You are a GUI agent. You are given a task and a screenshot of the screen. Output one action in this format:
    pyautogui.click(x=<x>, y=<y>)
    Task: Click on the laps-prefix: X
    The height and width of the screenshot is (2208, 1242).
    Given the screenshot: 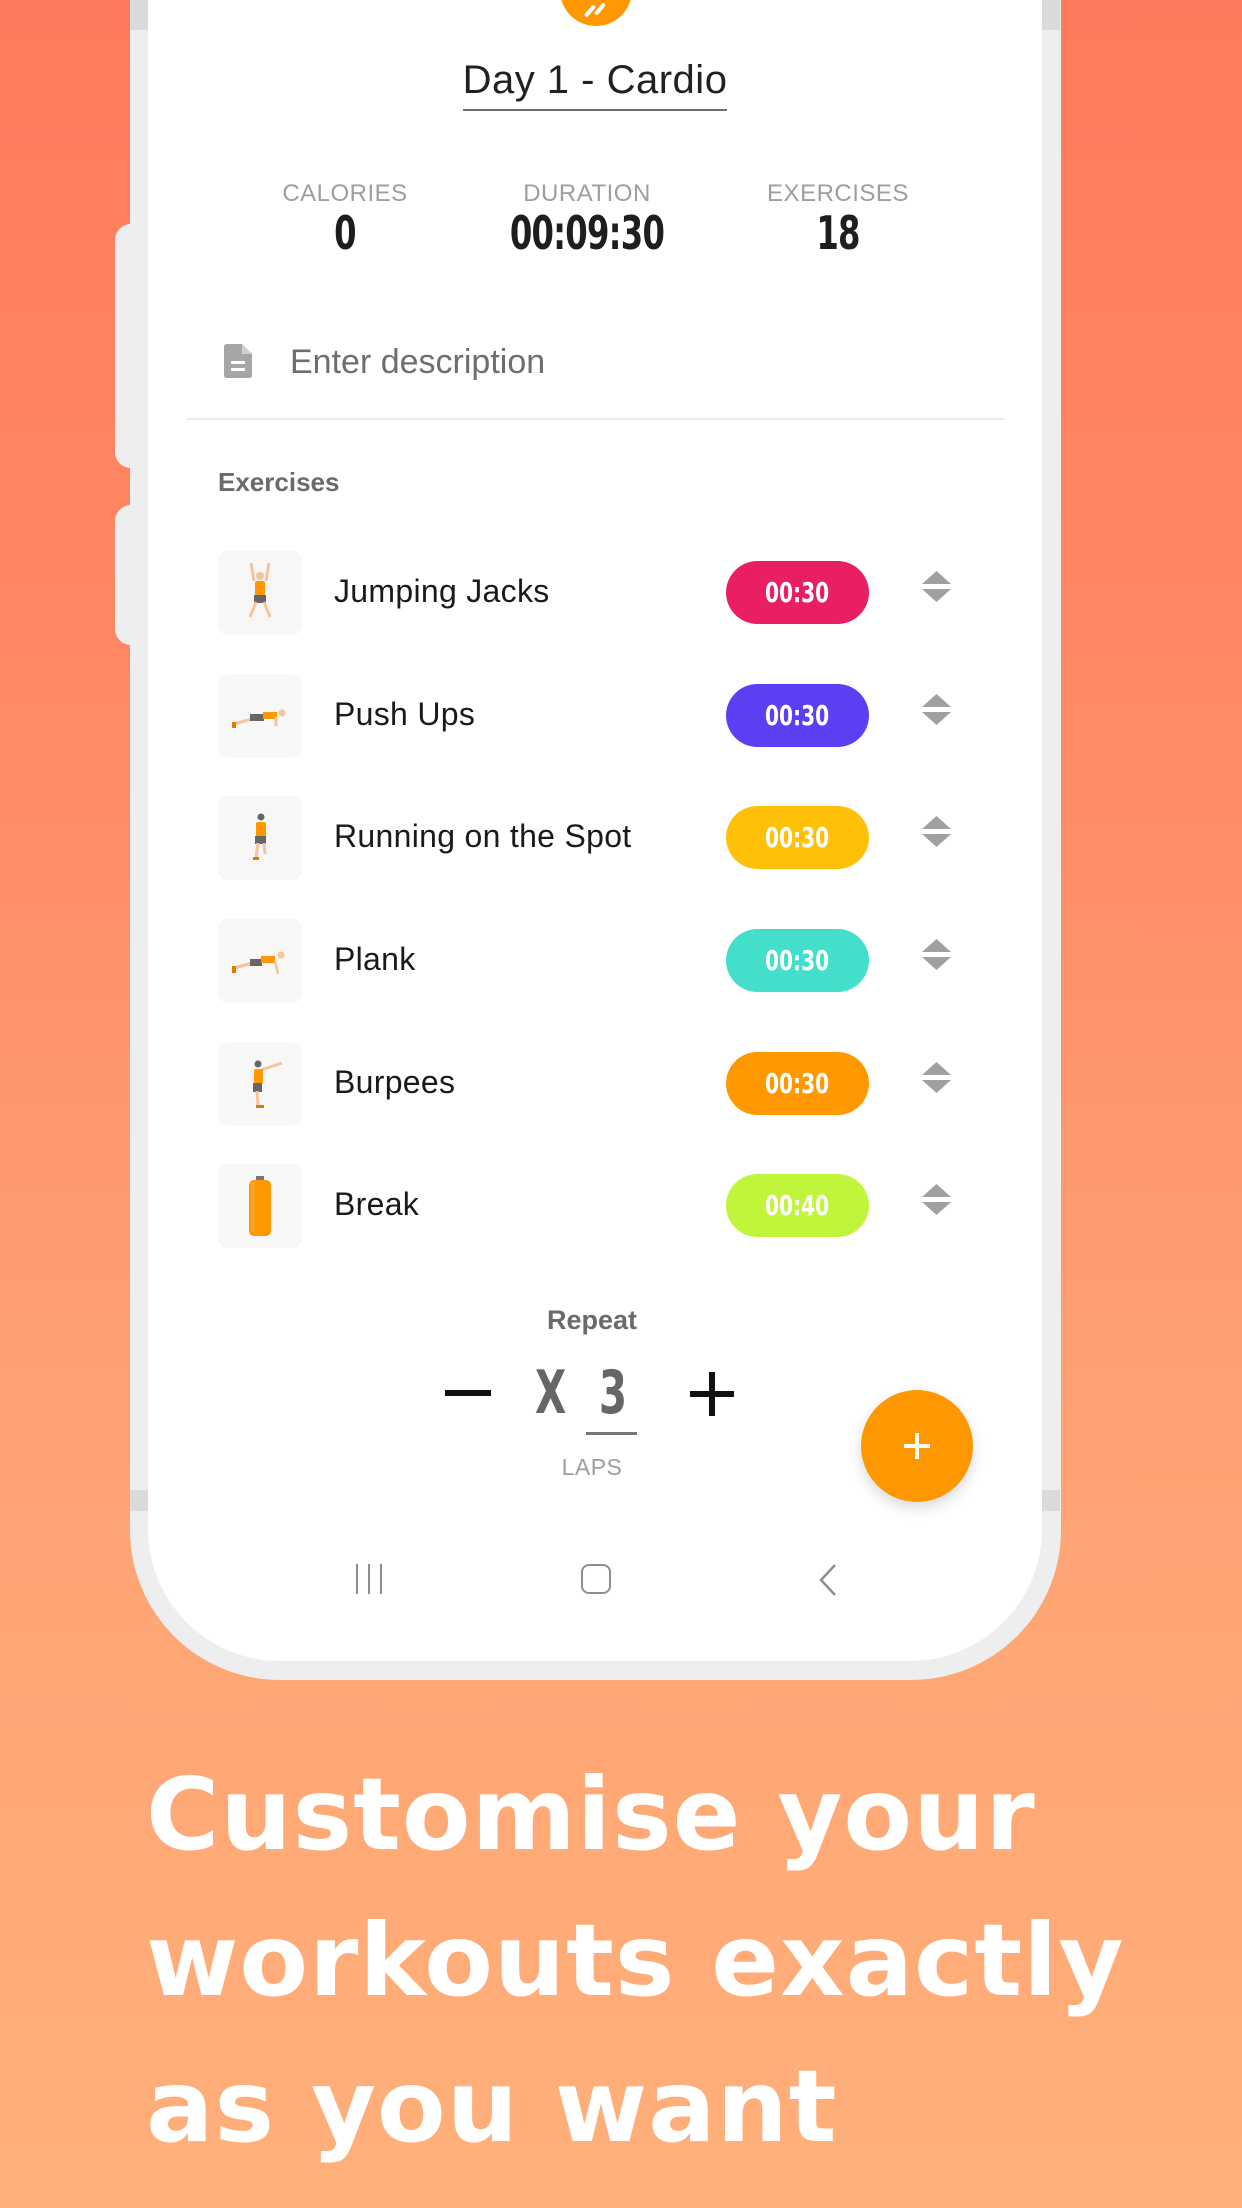 What is the action you would take?
    pyautogui.click(x=551, y=1393)
    